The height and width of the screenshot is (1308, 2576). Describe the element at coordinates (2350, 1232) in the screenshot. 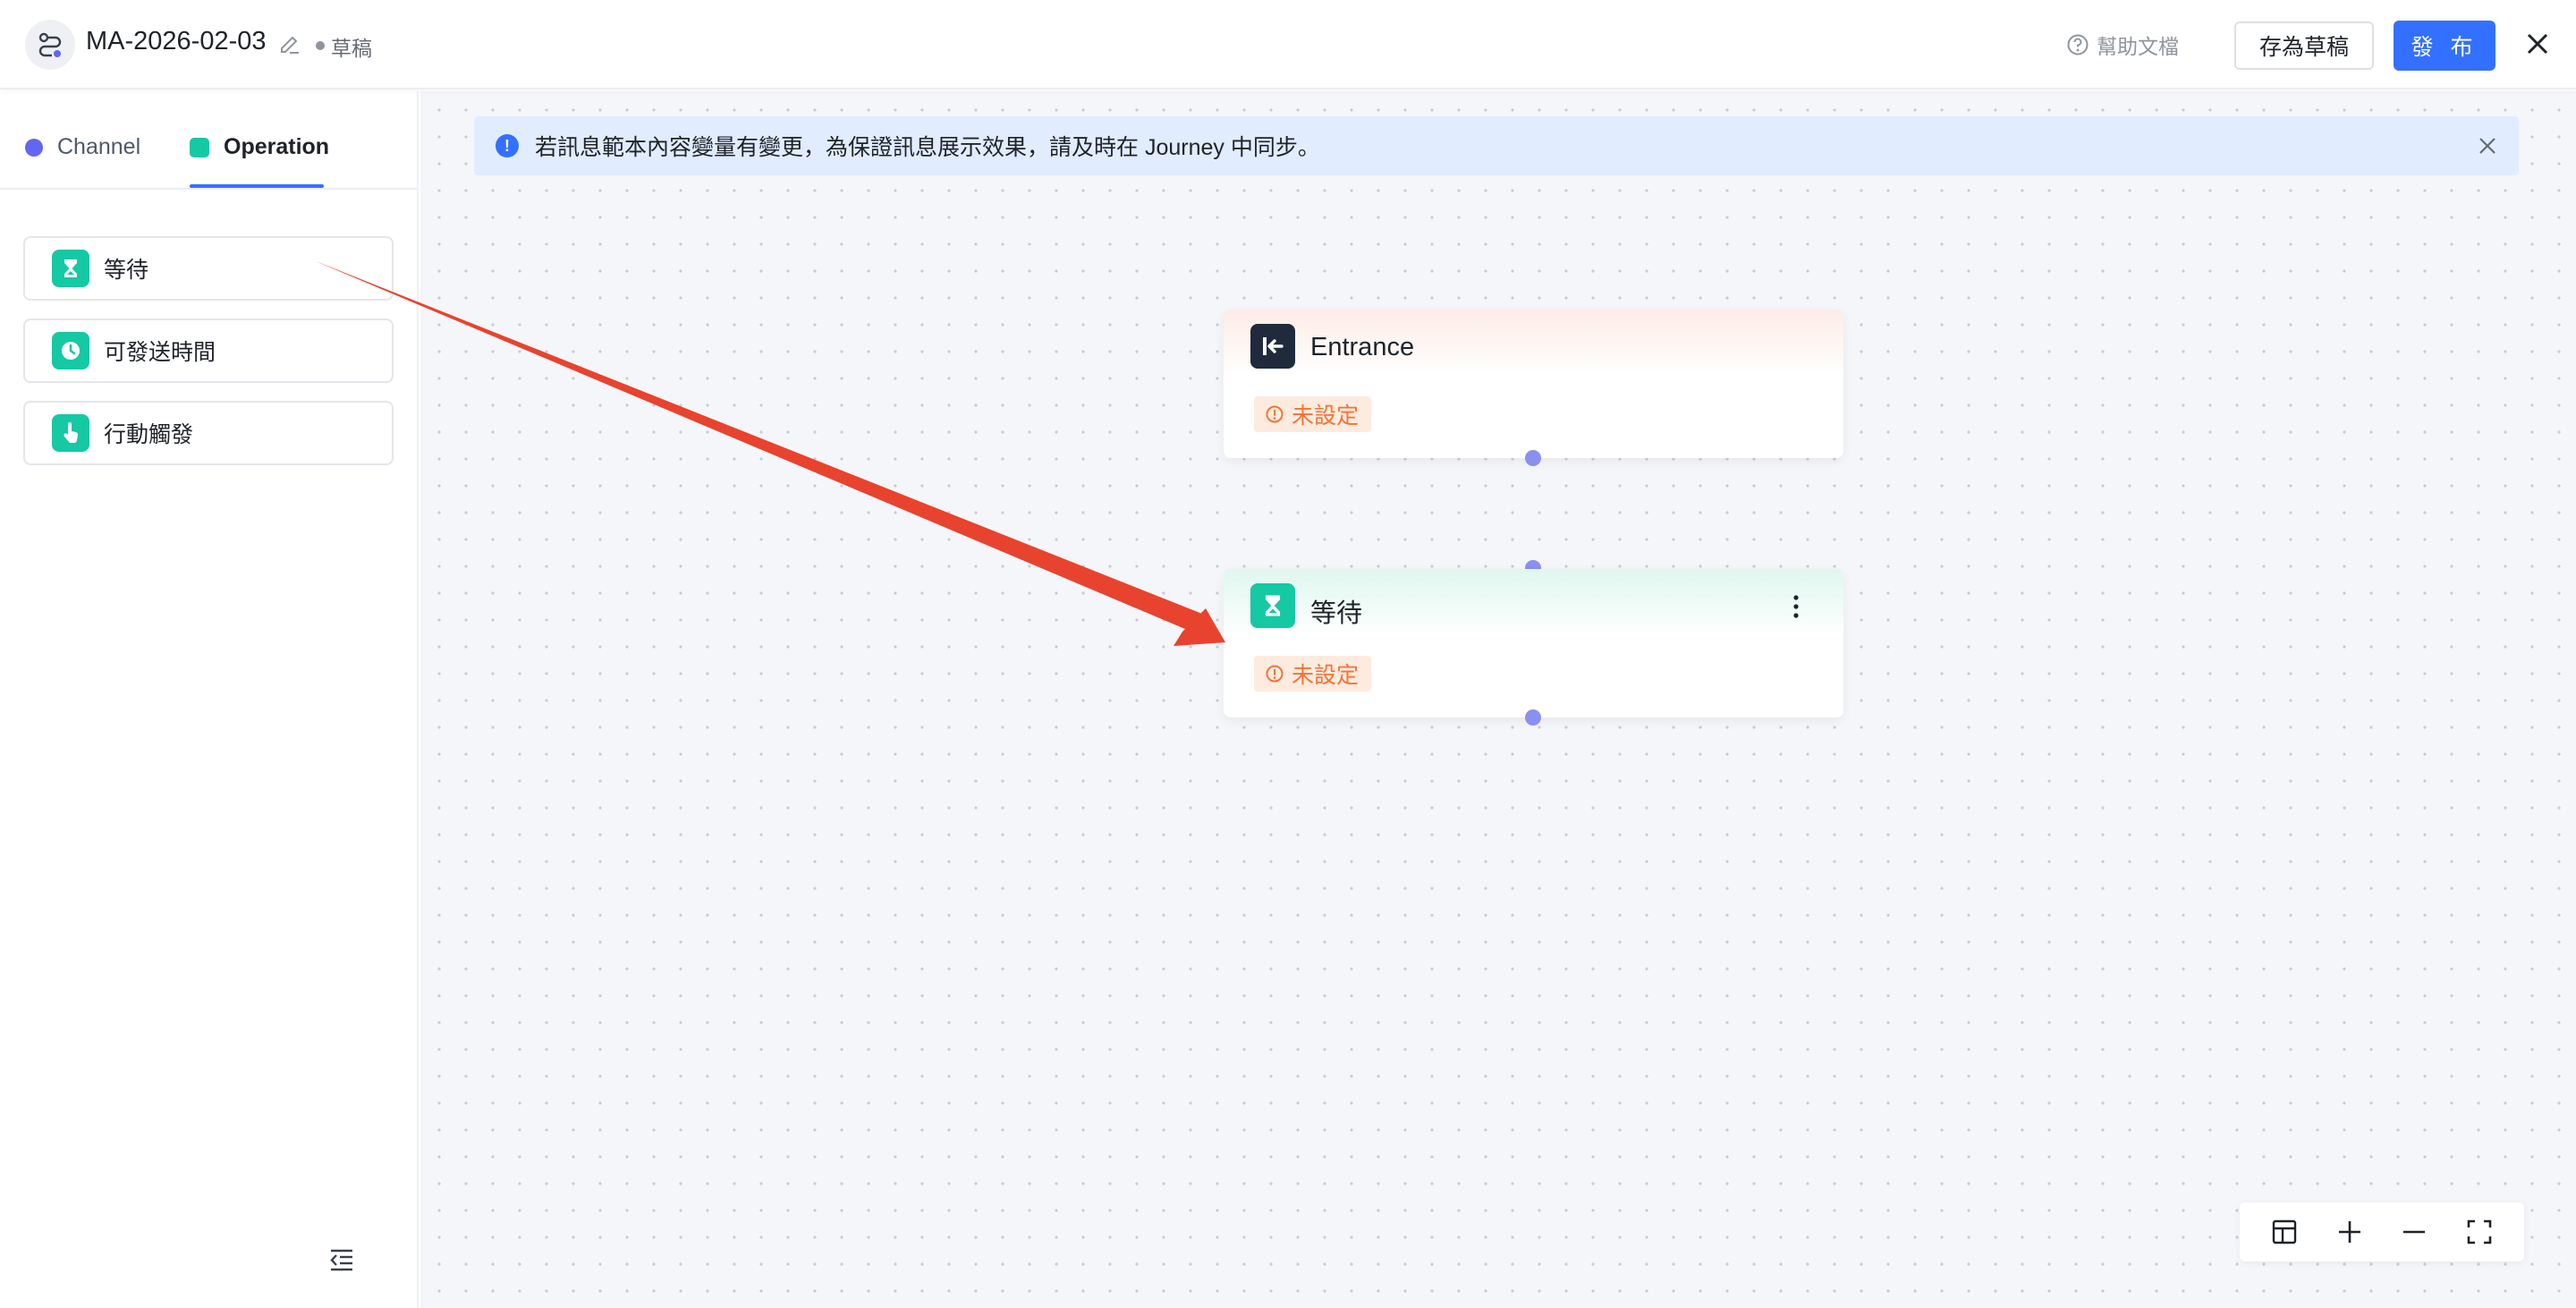

I see `zoom-in-icon` at that location.